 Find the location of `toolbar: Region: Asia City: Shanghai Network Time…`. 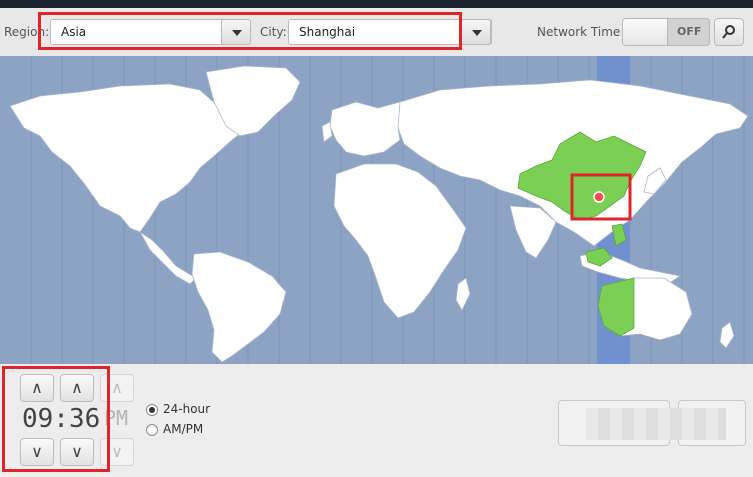

toolbar: Region: Asia City: Shanghai Network Time… is located at coordinates (376, 32).